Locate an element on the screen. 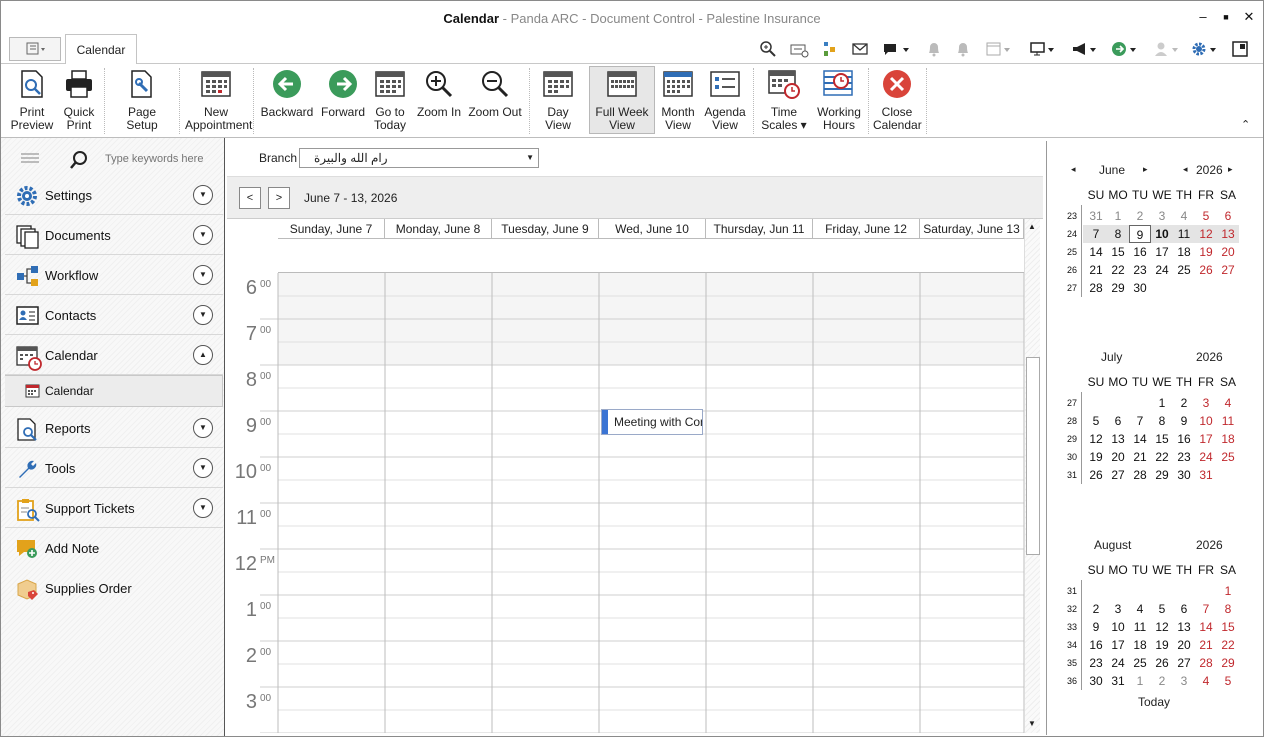 The height and width of the screenshot is (737, 1264). time-scales-button: Time Scales ▾ is located at coordinates (784, 101).